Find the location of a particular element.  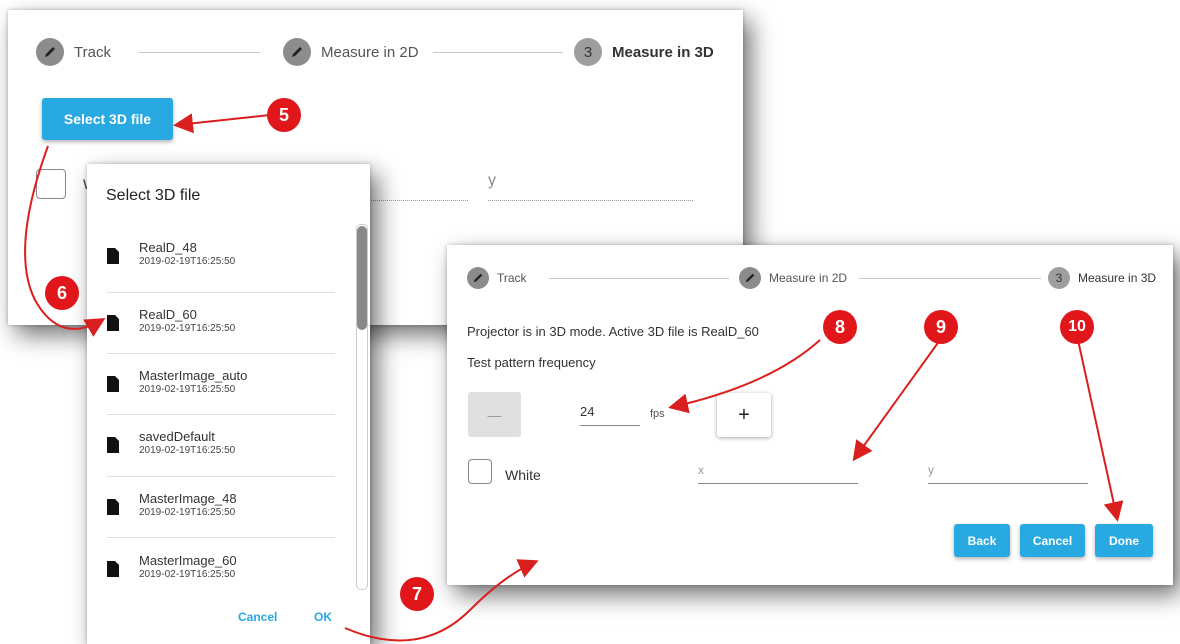

marker-7: 7 is located at coordinates (417, 594).